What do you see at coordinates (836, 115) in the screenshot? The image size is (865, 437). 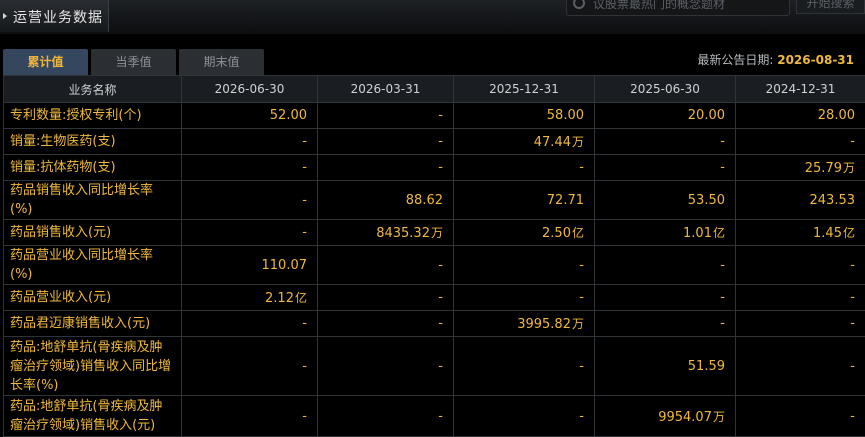 I see `cell-value: 28.00` at bounding box center [836, 115].